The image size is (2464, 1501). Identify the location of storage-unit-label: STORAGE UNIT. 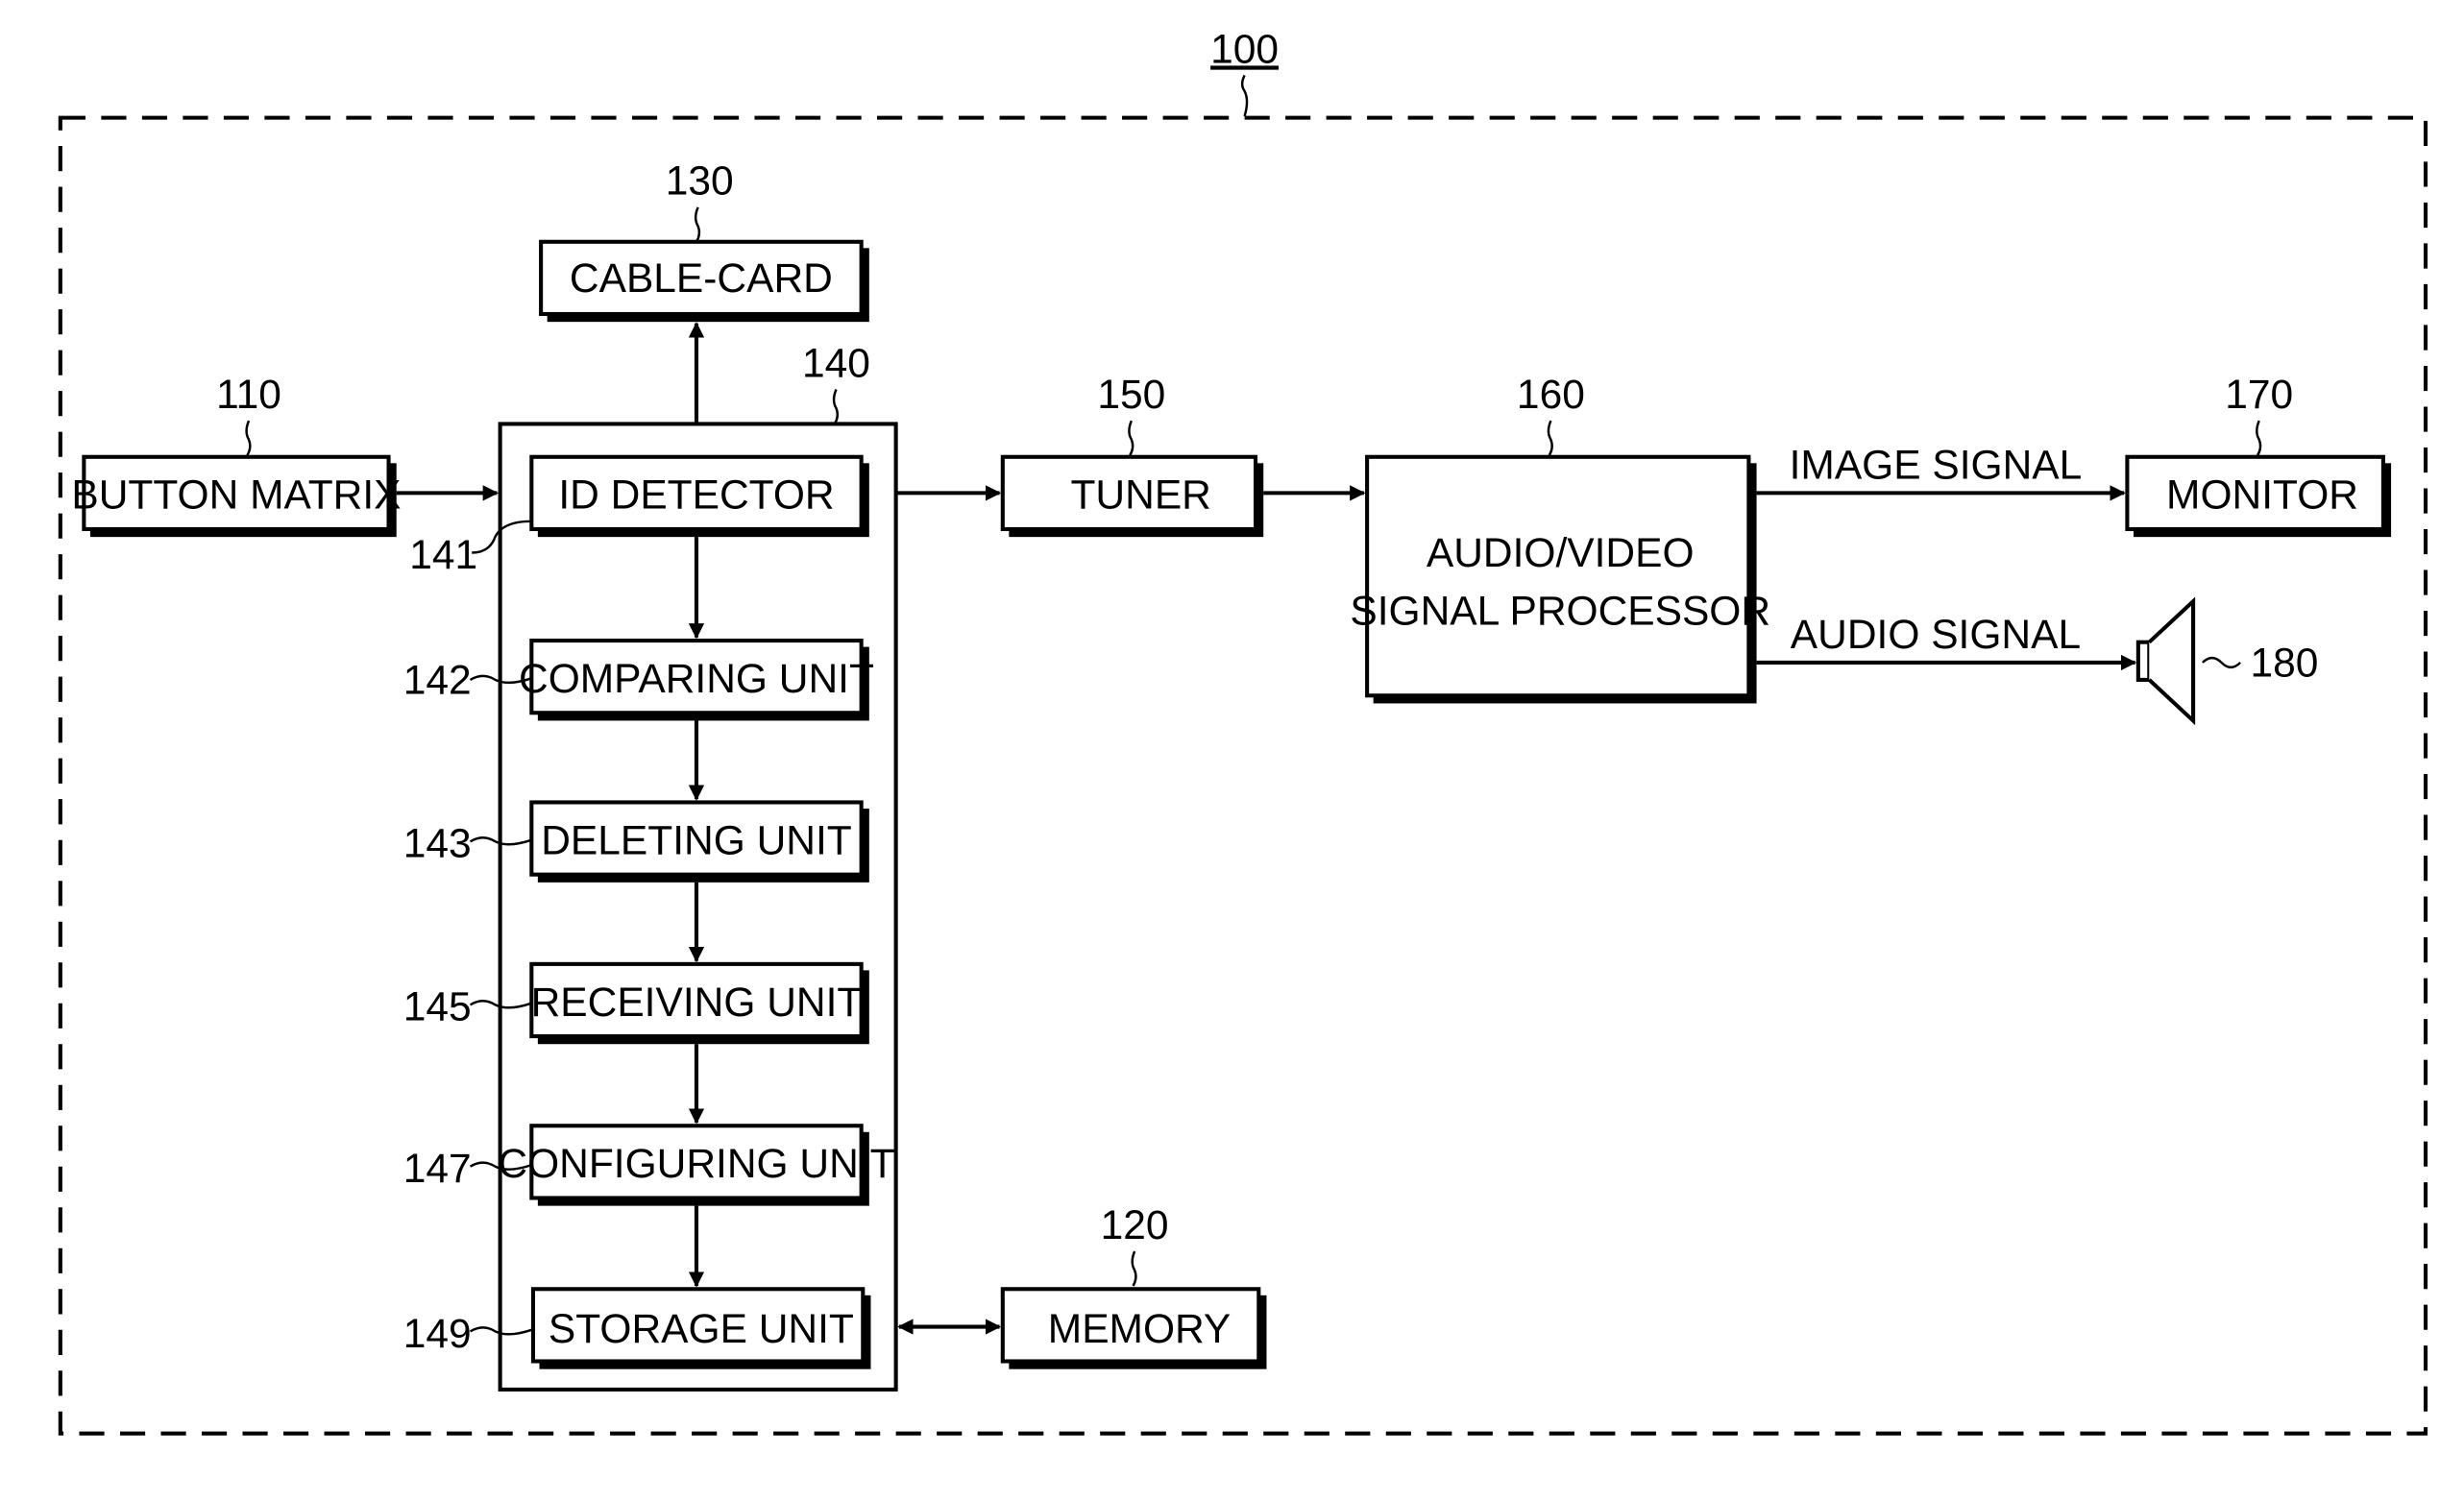
(702, 1329).